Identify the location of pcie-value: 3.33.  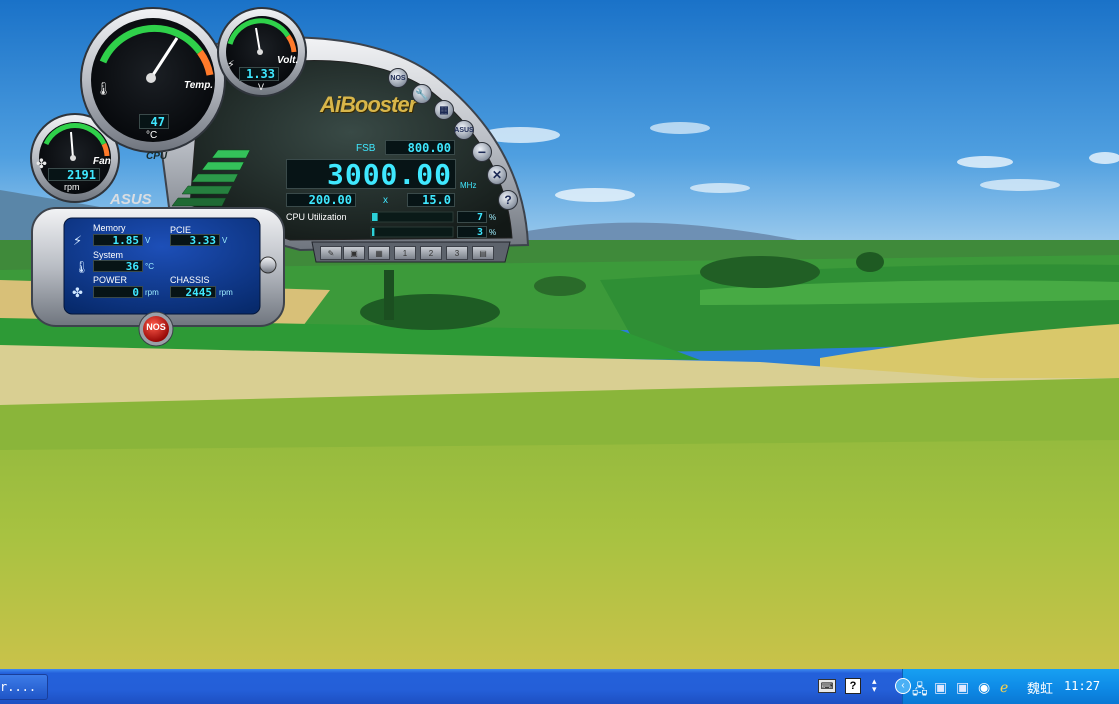
(195, 240).